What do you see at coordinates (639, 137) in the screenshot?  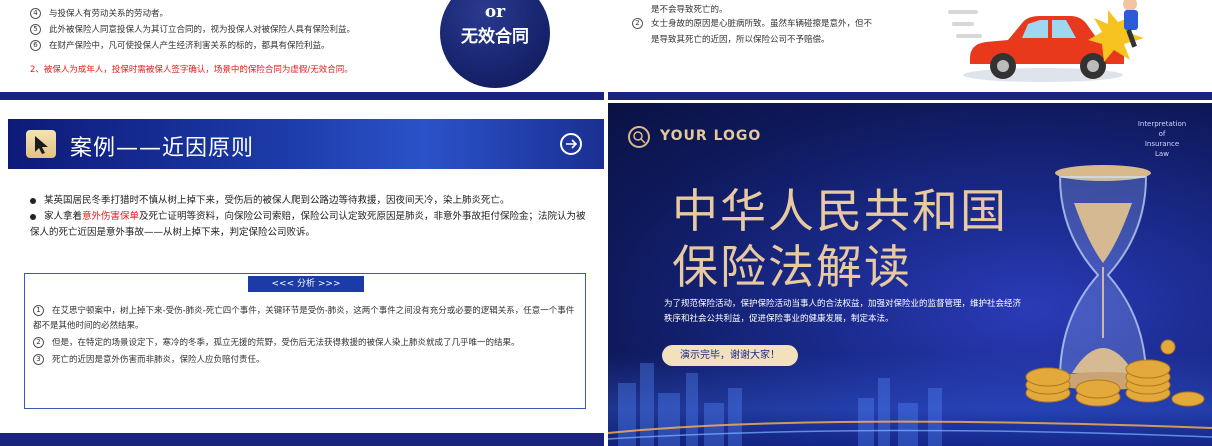 I see `logo-icon` at bounding box center [639, 137].